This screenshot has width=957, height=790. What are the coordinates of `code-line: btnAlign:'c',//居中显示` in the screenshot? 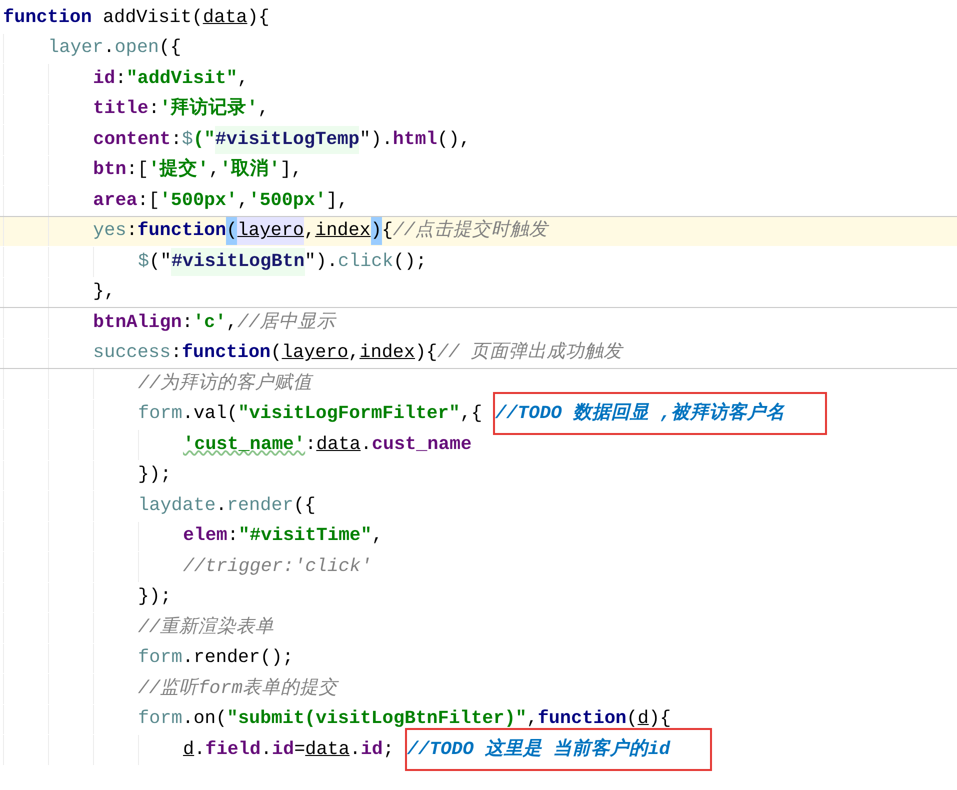 It's located at (214, 322).